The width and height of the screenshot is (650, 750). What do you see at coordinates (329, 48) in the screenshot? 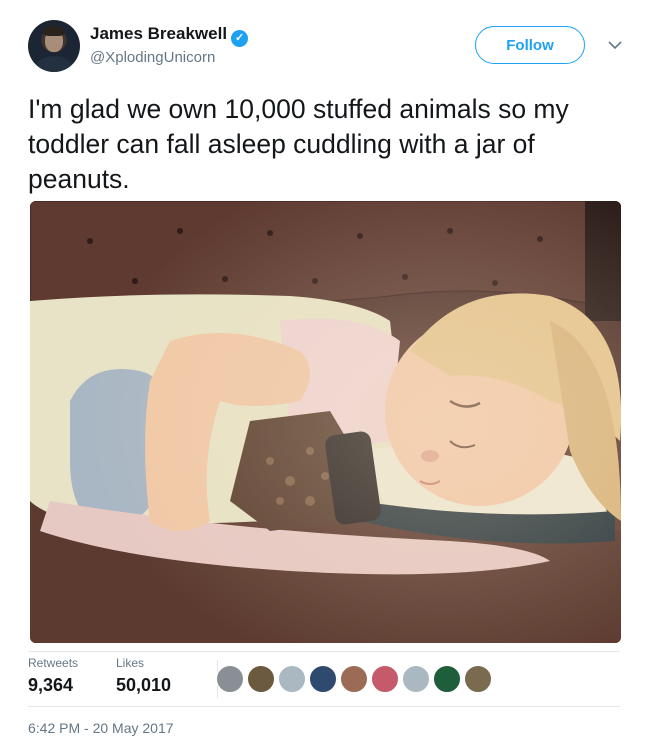
I see `tweet-header: James Breakwell ✓ @XplodingUnicorn Follow` at bounding box center [329, 48].